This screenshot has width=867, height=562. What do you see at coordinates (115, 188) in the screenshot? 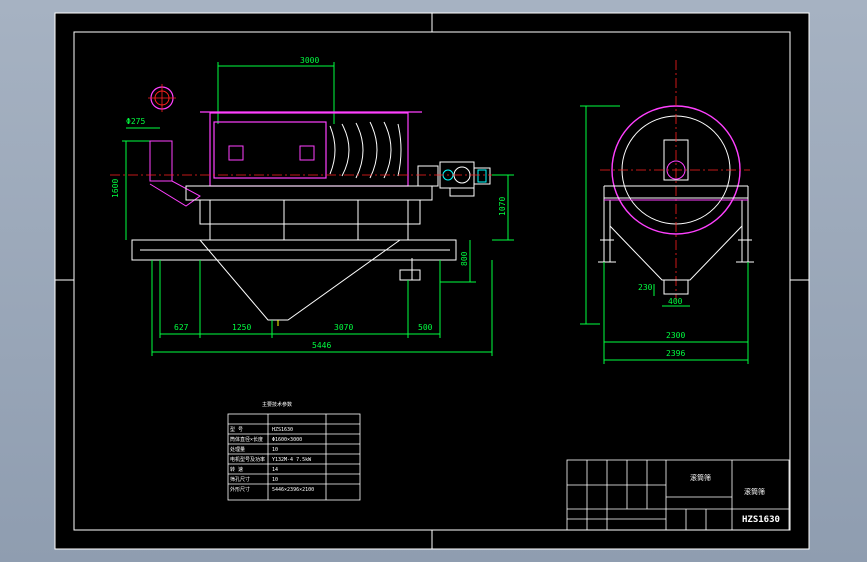
I see `dim-left-height-text: 1600` at bounding box center [115, 188].